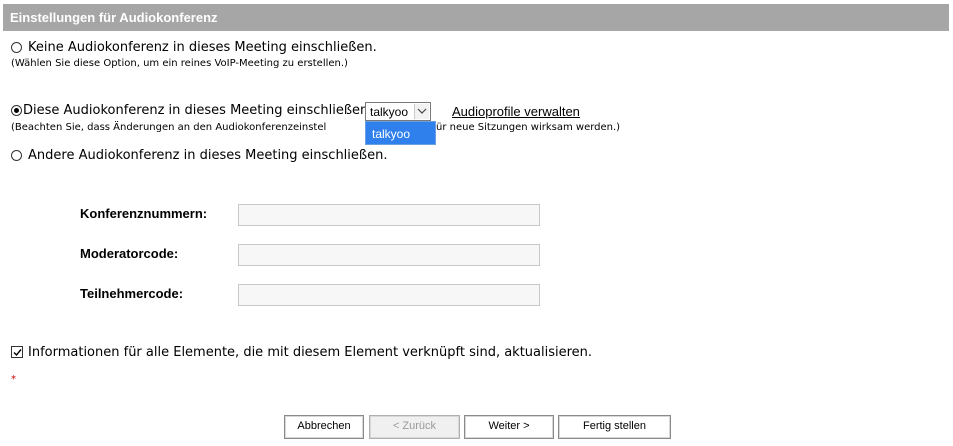 Image resolution: width=953 pixels, height=446 pixels. I want to click on audio-profile-select-value: talkyoo, so click(389, 112).